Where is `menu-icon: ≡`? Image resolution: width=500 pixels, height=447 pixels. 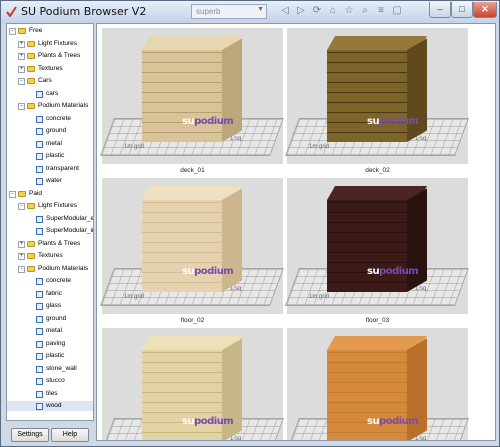 menu-icon: ≡ is located at coordinates (381, 11).